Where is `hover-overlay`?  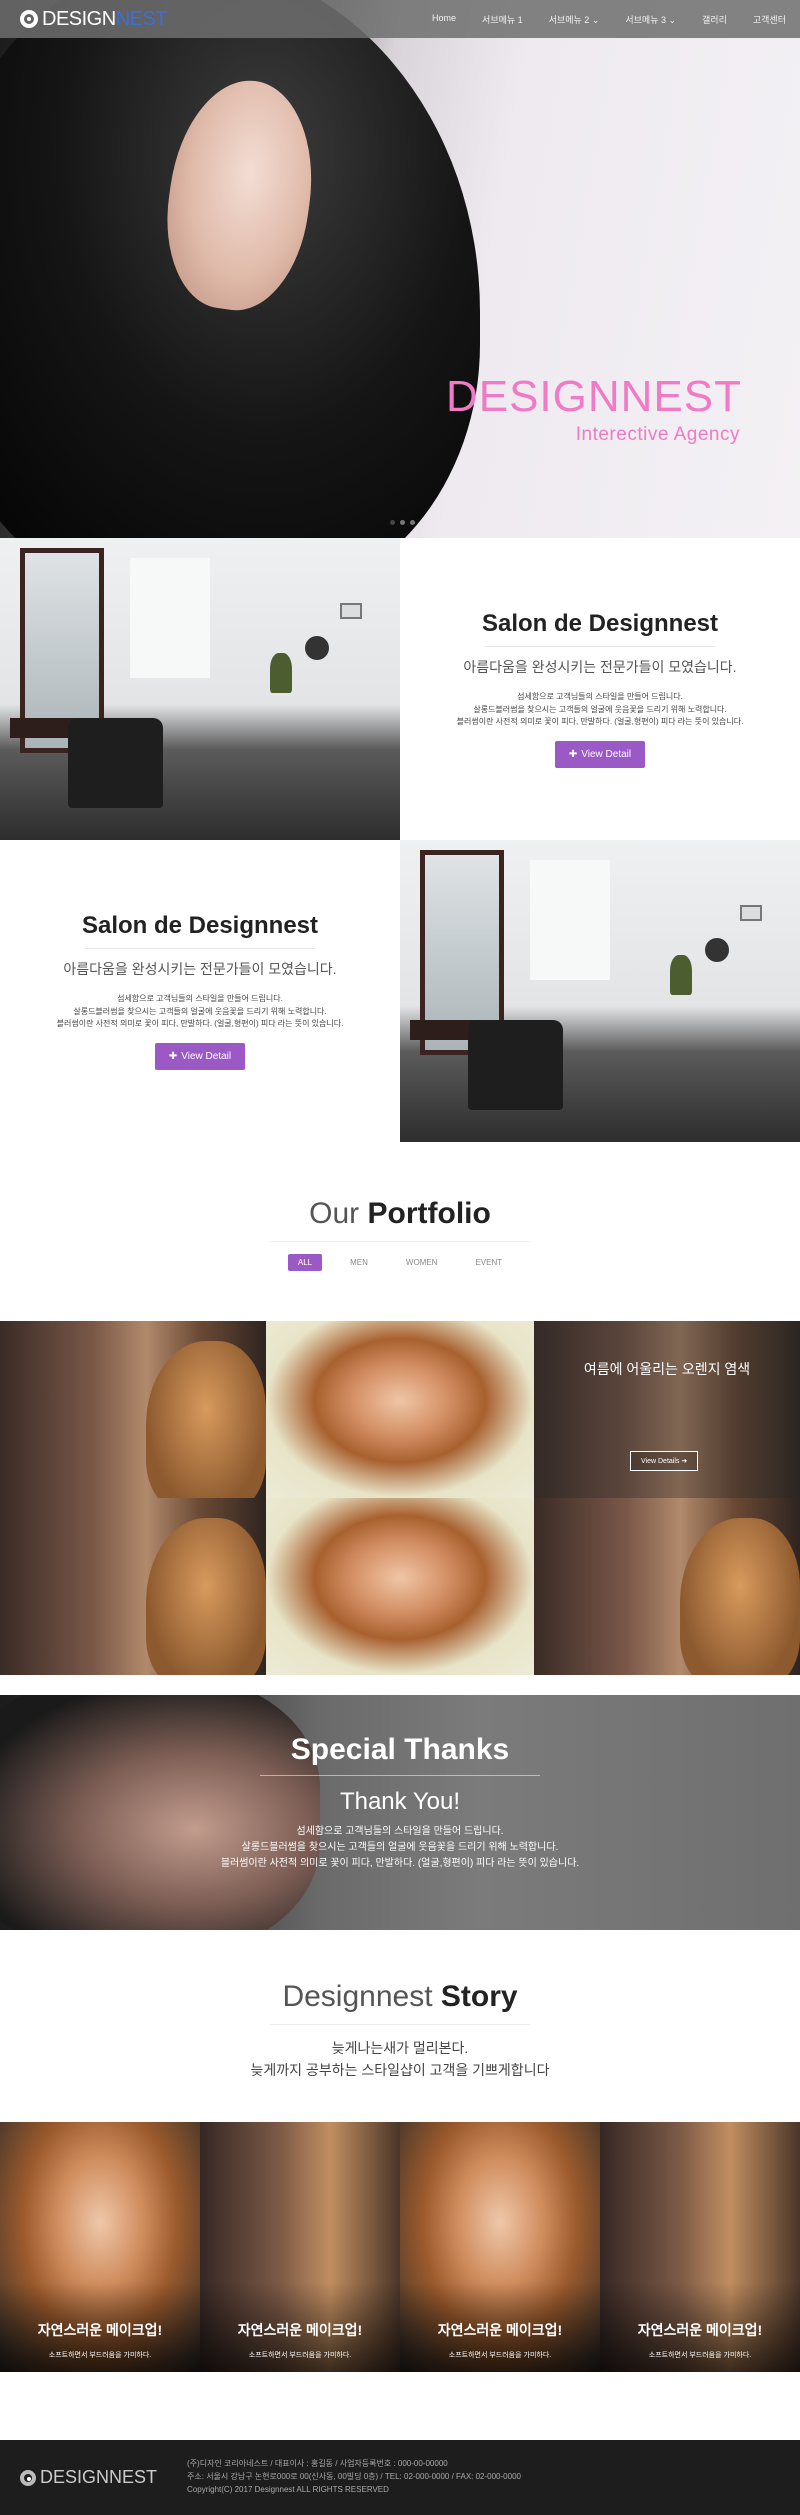 hover-overlay is located at coordinates (667, 1409).